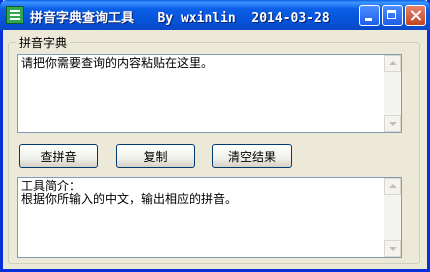 Image resolution: width=430 pixels, height=272 pixels. What do you see at coordinates (415, 15) in the screenshot?
I see `close-icon` at bounding box center [415, 15].